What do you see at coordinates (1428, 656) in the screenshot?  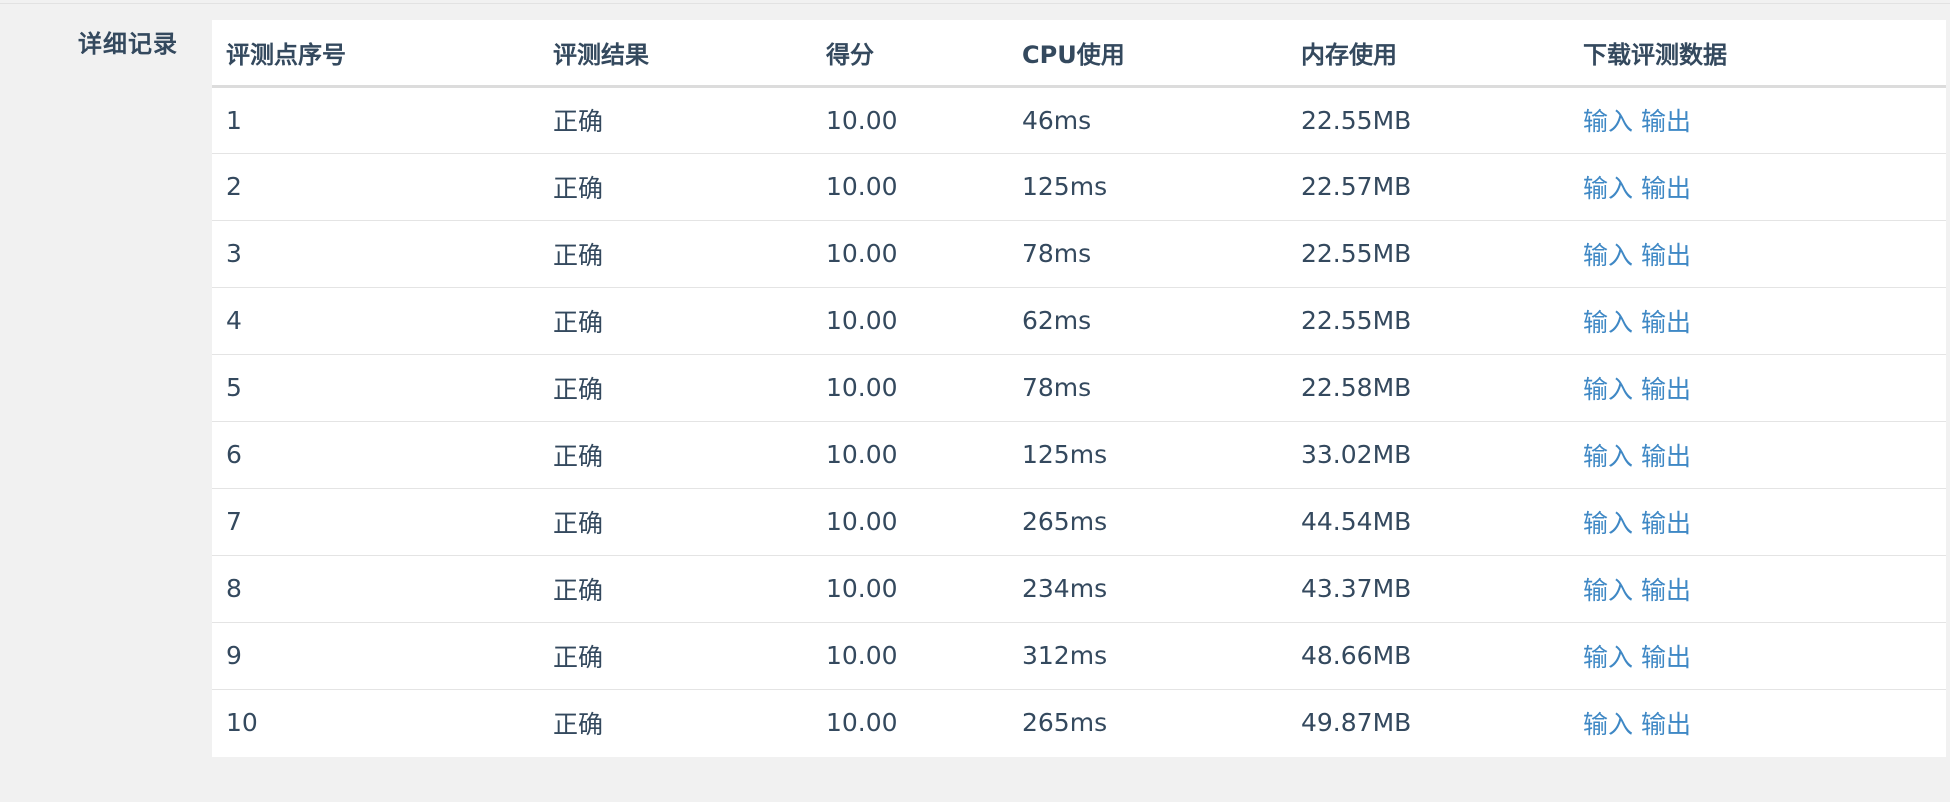 I see `cell-memory: 48.66MB` at bounding box center [1428, 656].